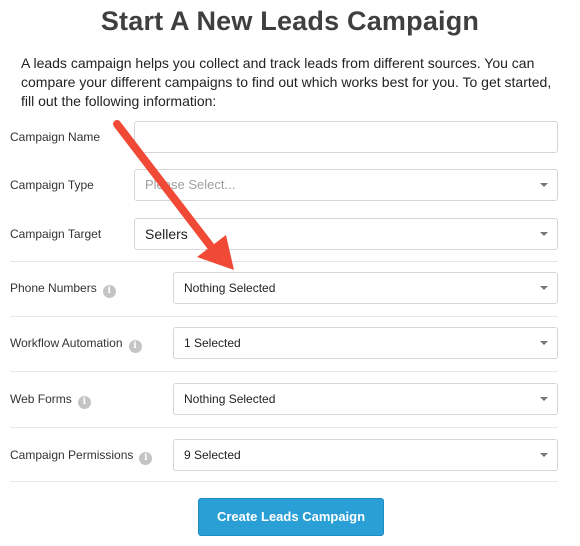 Image resolution: width=580 pixels, height=546 pixels. Describe the element at coordinates (365, 288) in the screenshot. I see `phone-numbers-select: Nothing Selected` at that location.